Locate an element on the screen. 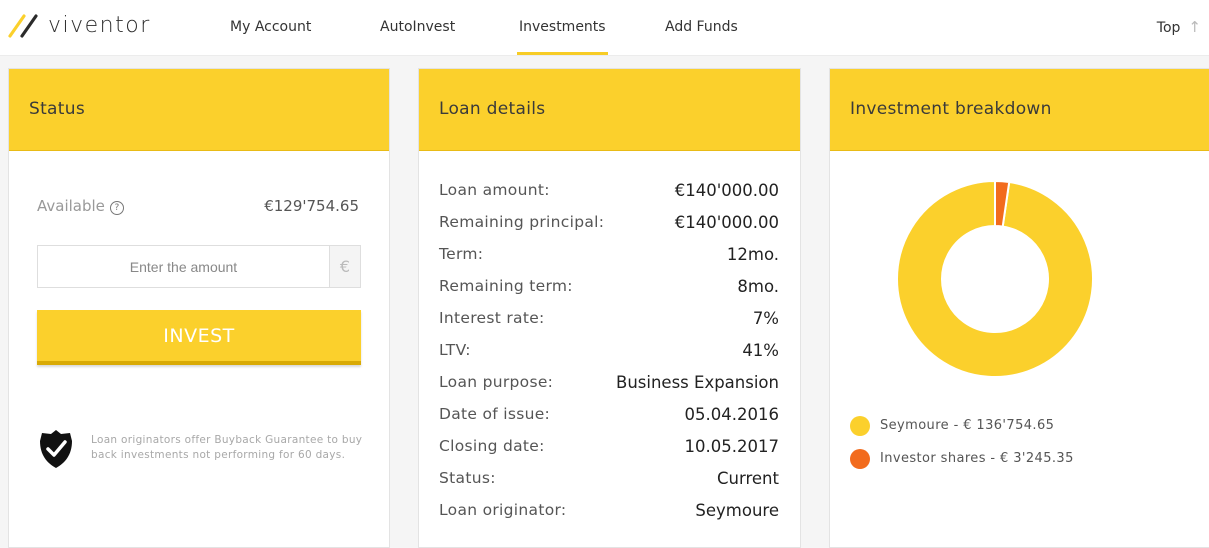  detail-value: 10.05.2017 is located at coordinates (731, 446).